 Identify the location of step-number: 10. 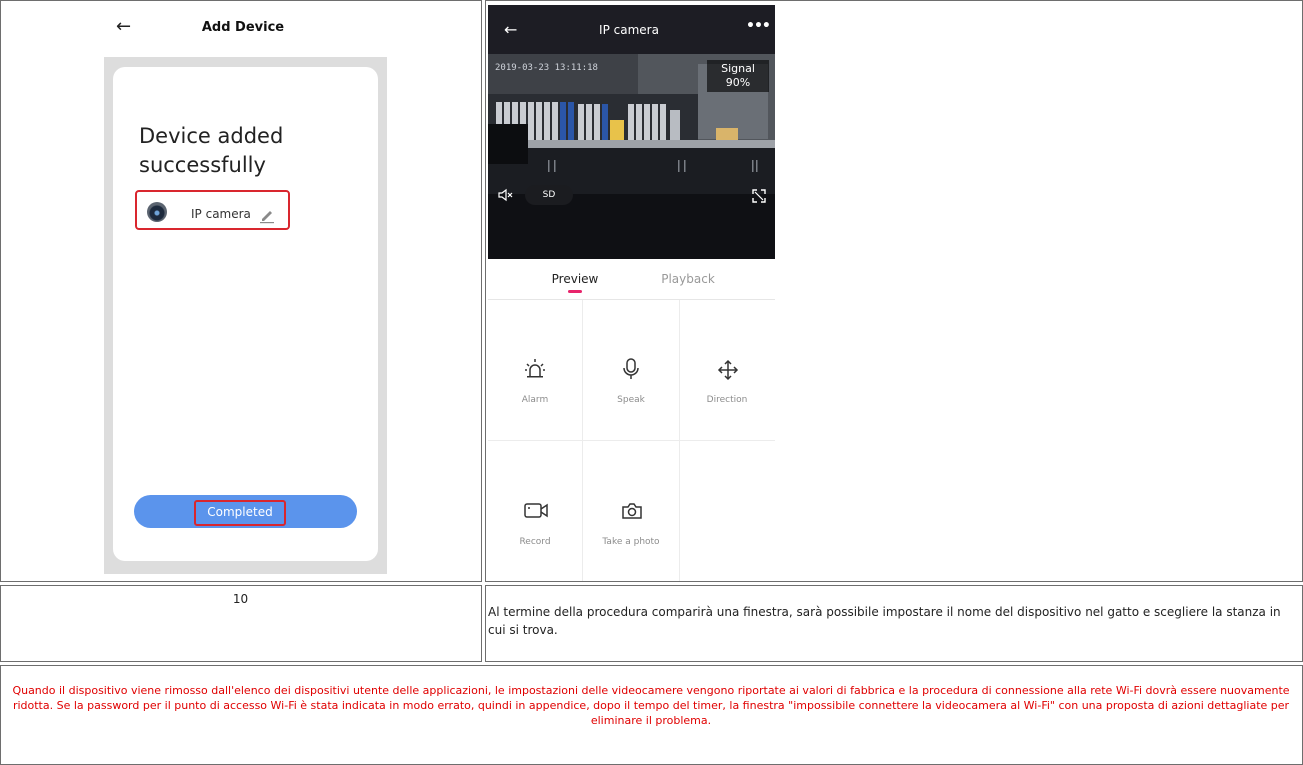
(240, 599).